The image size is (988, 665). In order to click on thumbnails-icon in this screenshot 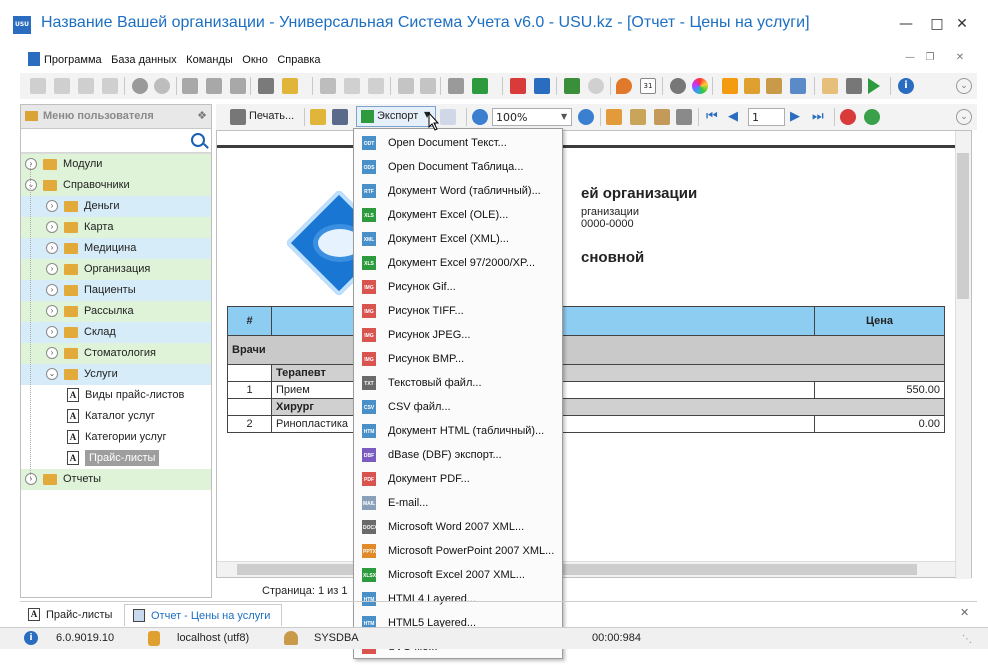, I will do `click(638, 117)`.